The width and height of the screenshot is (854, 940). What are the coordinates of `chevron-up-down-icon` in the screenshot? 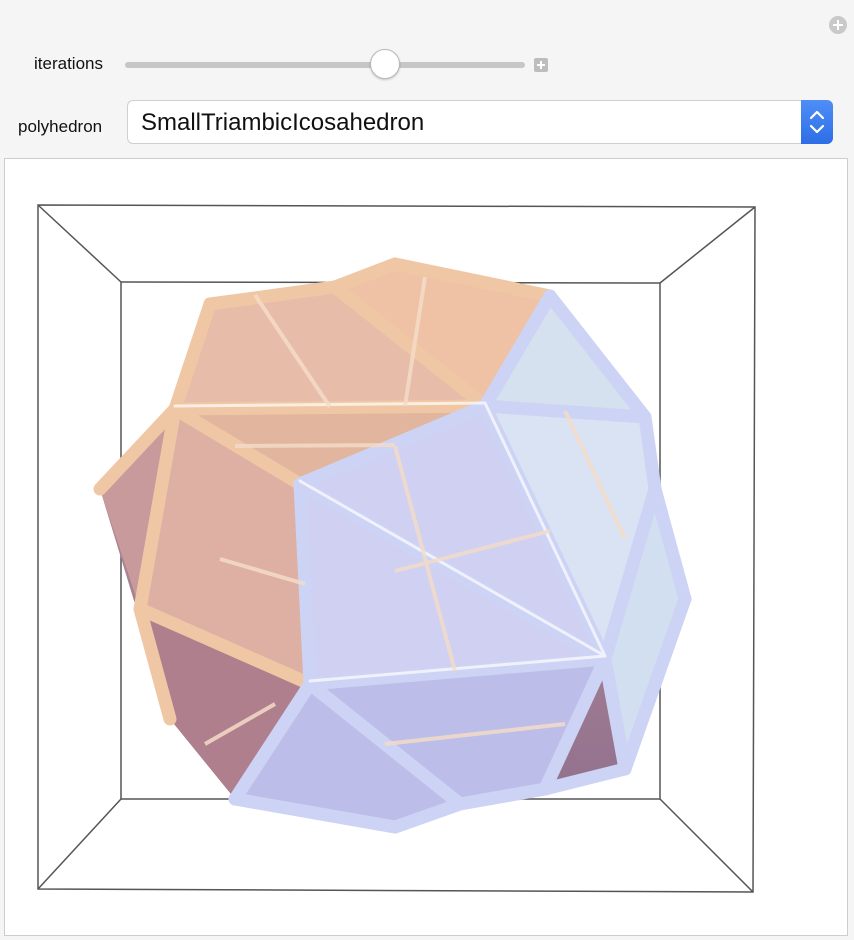 It's located at (817, 122).